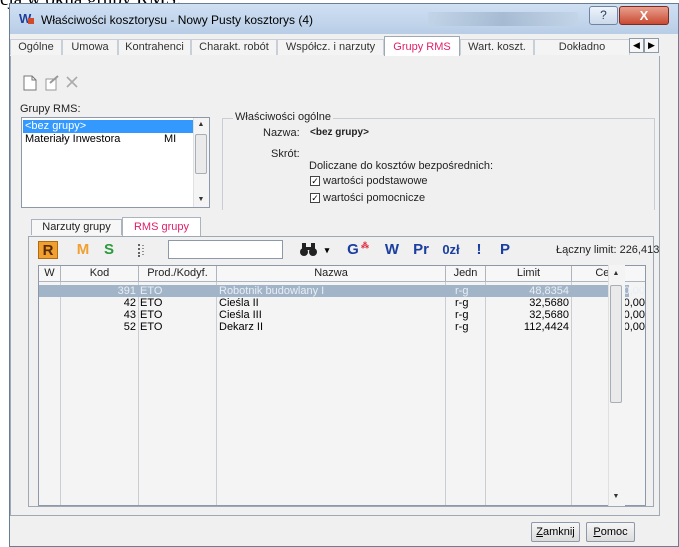 This screenshot has height=547, width=679. Describe the element at coordinates (636, 45) in the screenshot. I see `tab-scroll-left-icon: ◀` at that location.